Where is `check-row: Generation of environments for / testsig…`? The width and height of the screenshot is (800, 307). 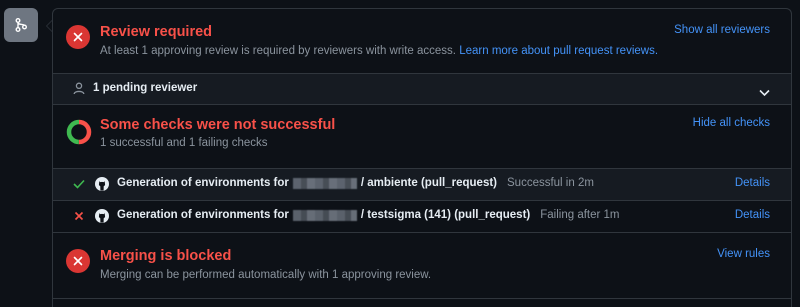
check-row: Generation of environments for / testsig… is located at coordinates (422, 217).